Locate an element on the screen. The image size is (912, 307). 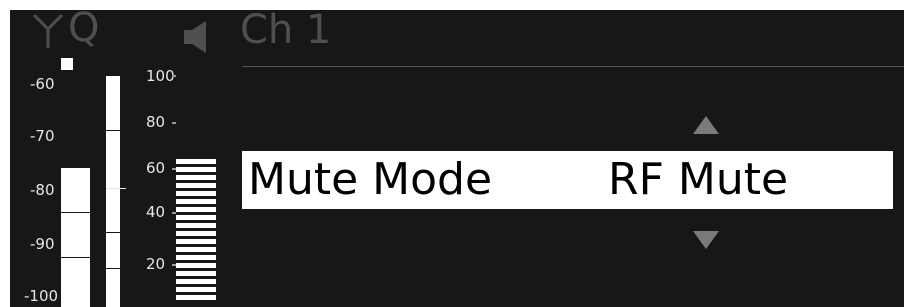
speaker-icon is located at coordinates (195, 37).